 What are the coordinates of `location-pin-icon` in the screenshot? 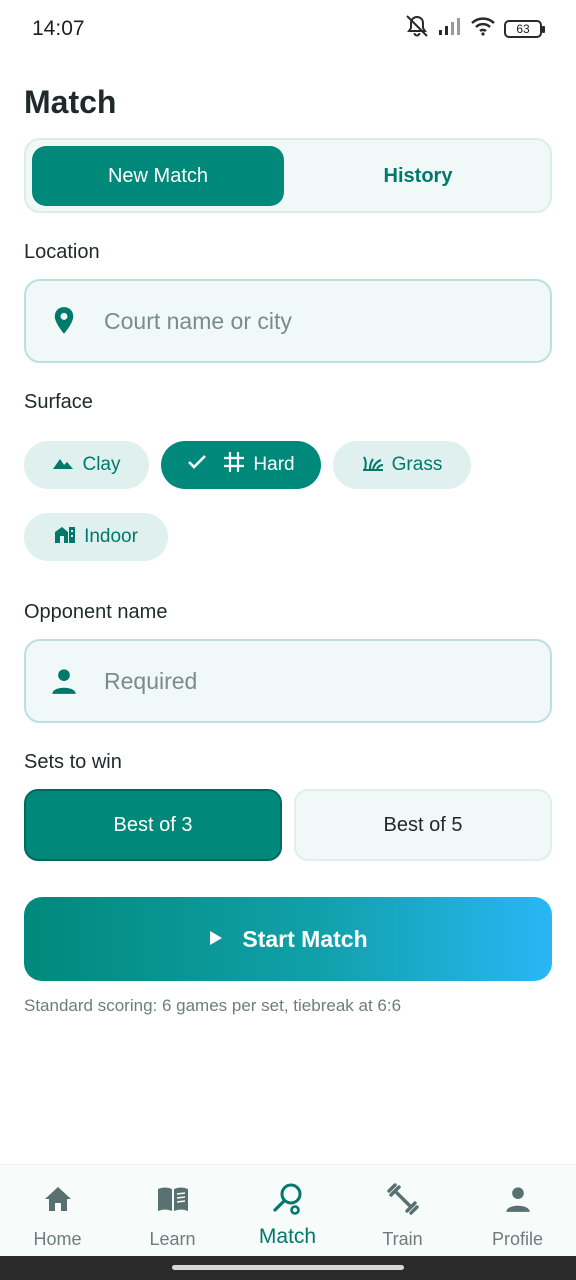 It's located at (64, 321).